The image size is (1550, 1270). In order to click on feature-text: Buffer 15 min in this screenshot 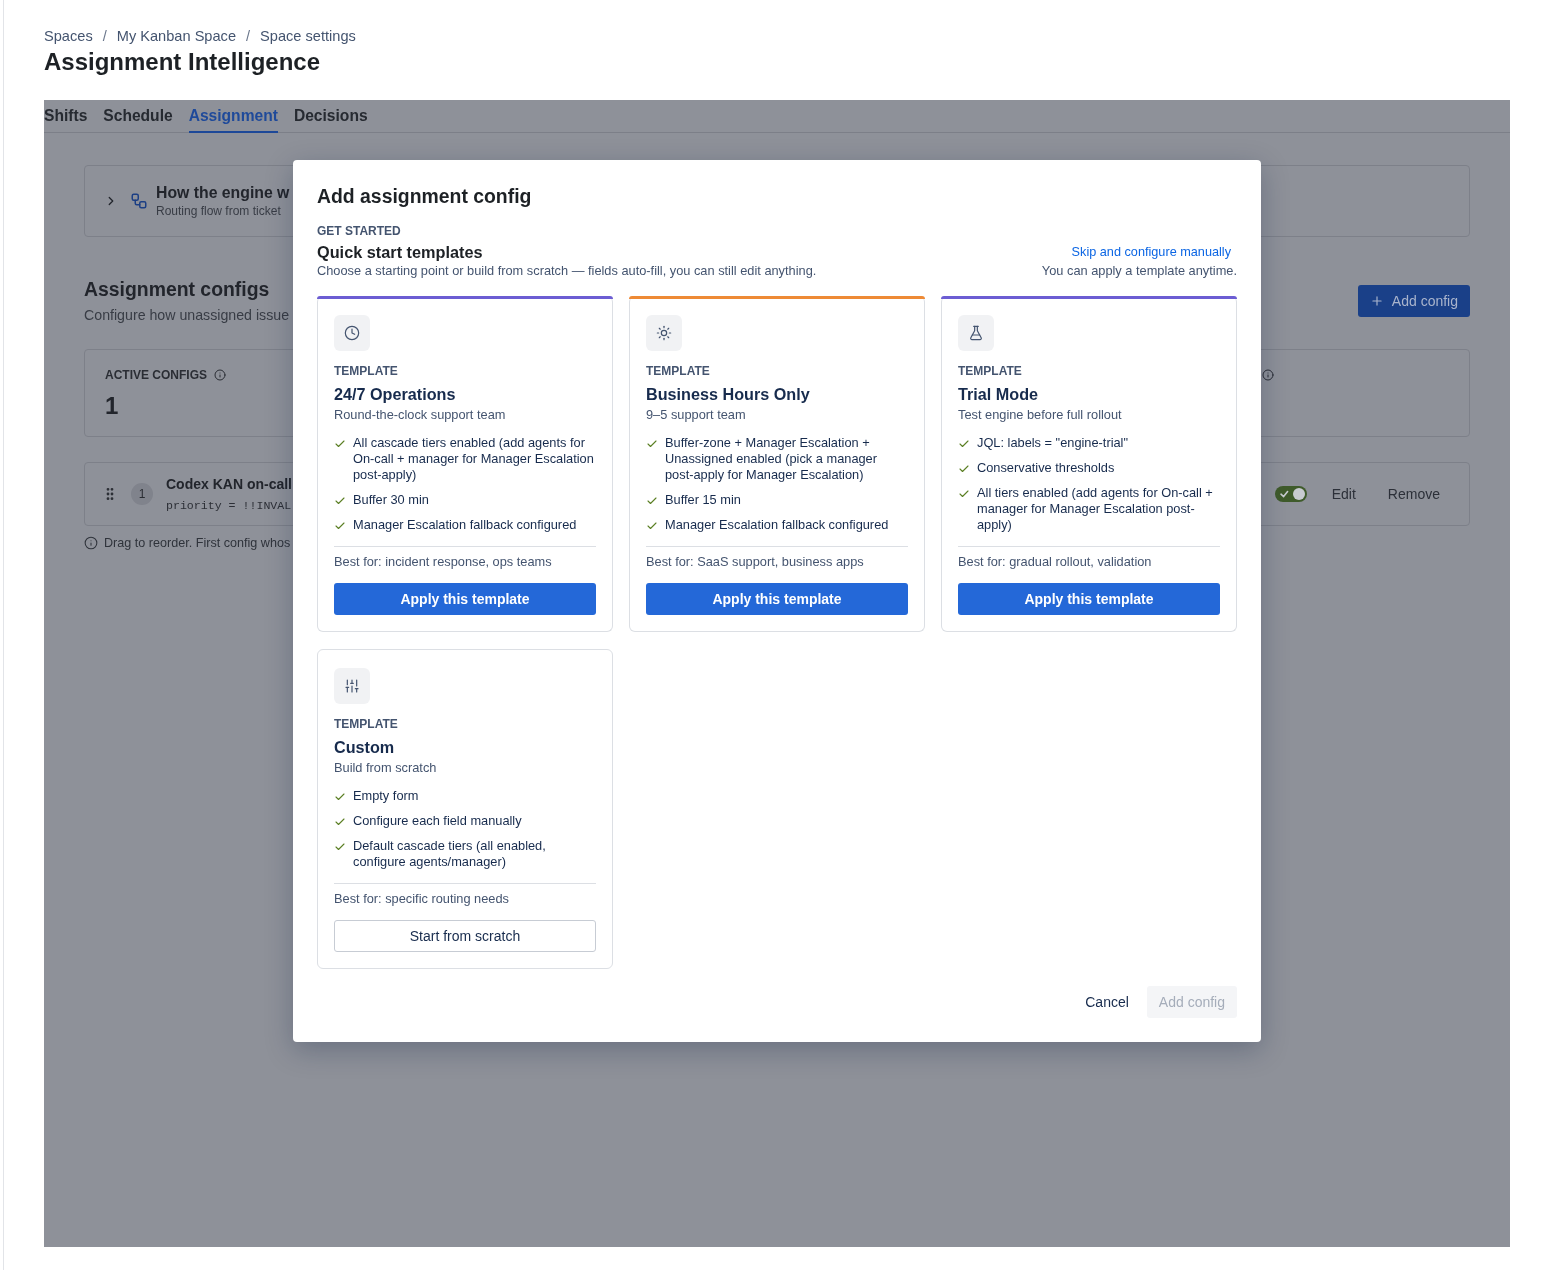, I will do `click(703, 500)`.